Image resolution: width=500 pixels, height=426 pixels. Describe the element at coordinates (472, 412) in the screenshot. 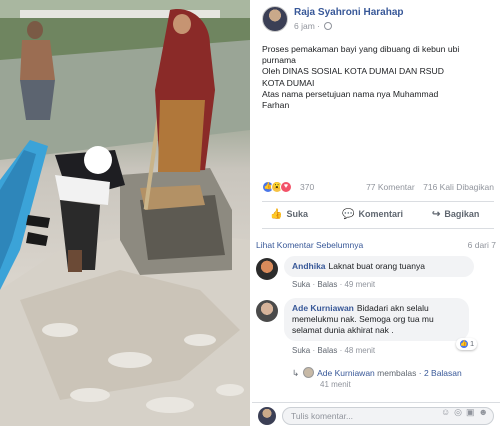

I see `gif-icon: ▣` at that location.